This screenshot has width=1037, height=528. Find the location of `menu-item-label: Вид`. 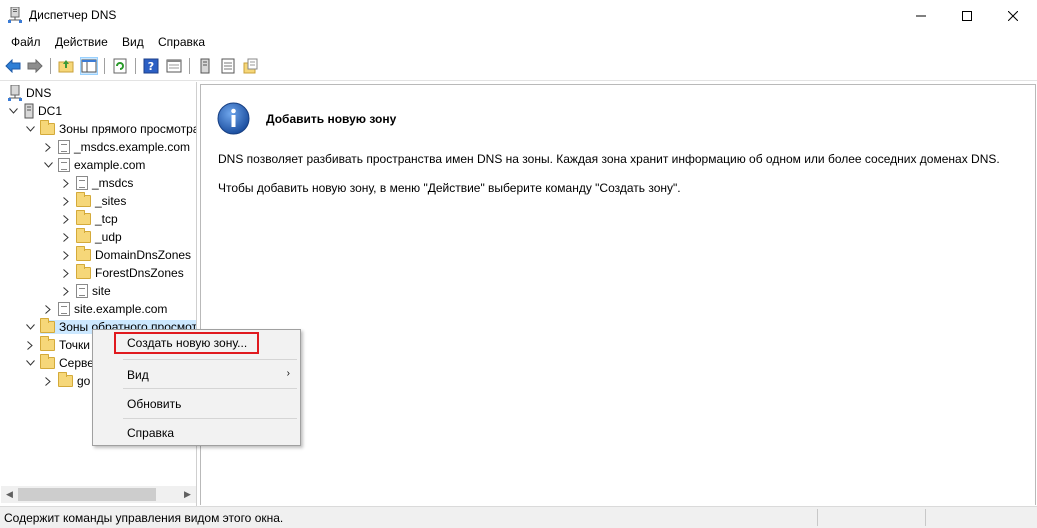

menu-item-label: Вид is located at coordinates (138, 375).